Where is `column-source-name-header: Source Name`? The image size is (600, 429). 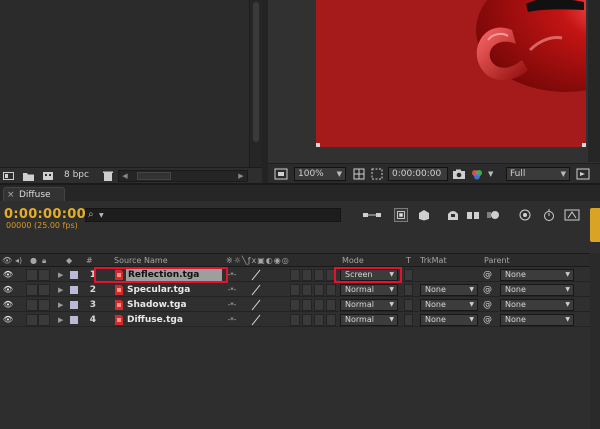
column-source-name-header: Source Name is located at coordinates (141, 260).